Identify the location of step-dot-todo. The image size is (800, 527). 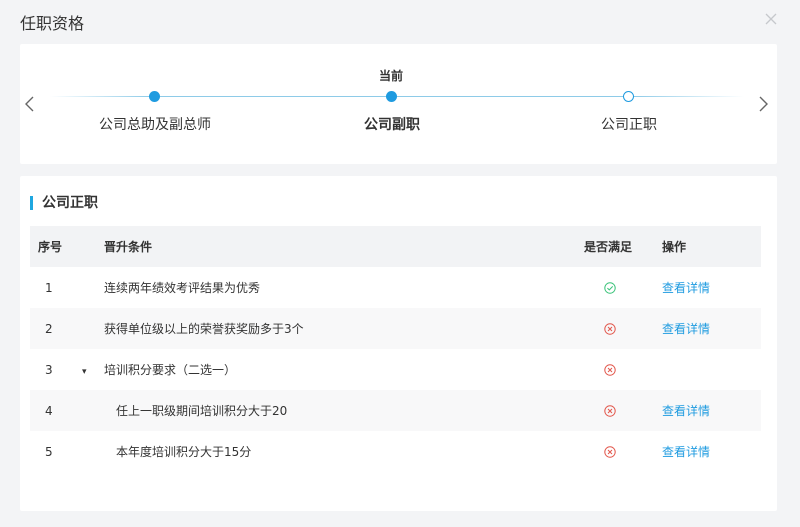
(628, 96).